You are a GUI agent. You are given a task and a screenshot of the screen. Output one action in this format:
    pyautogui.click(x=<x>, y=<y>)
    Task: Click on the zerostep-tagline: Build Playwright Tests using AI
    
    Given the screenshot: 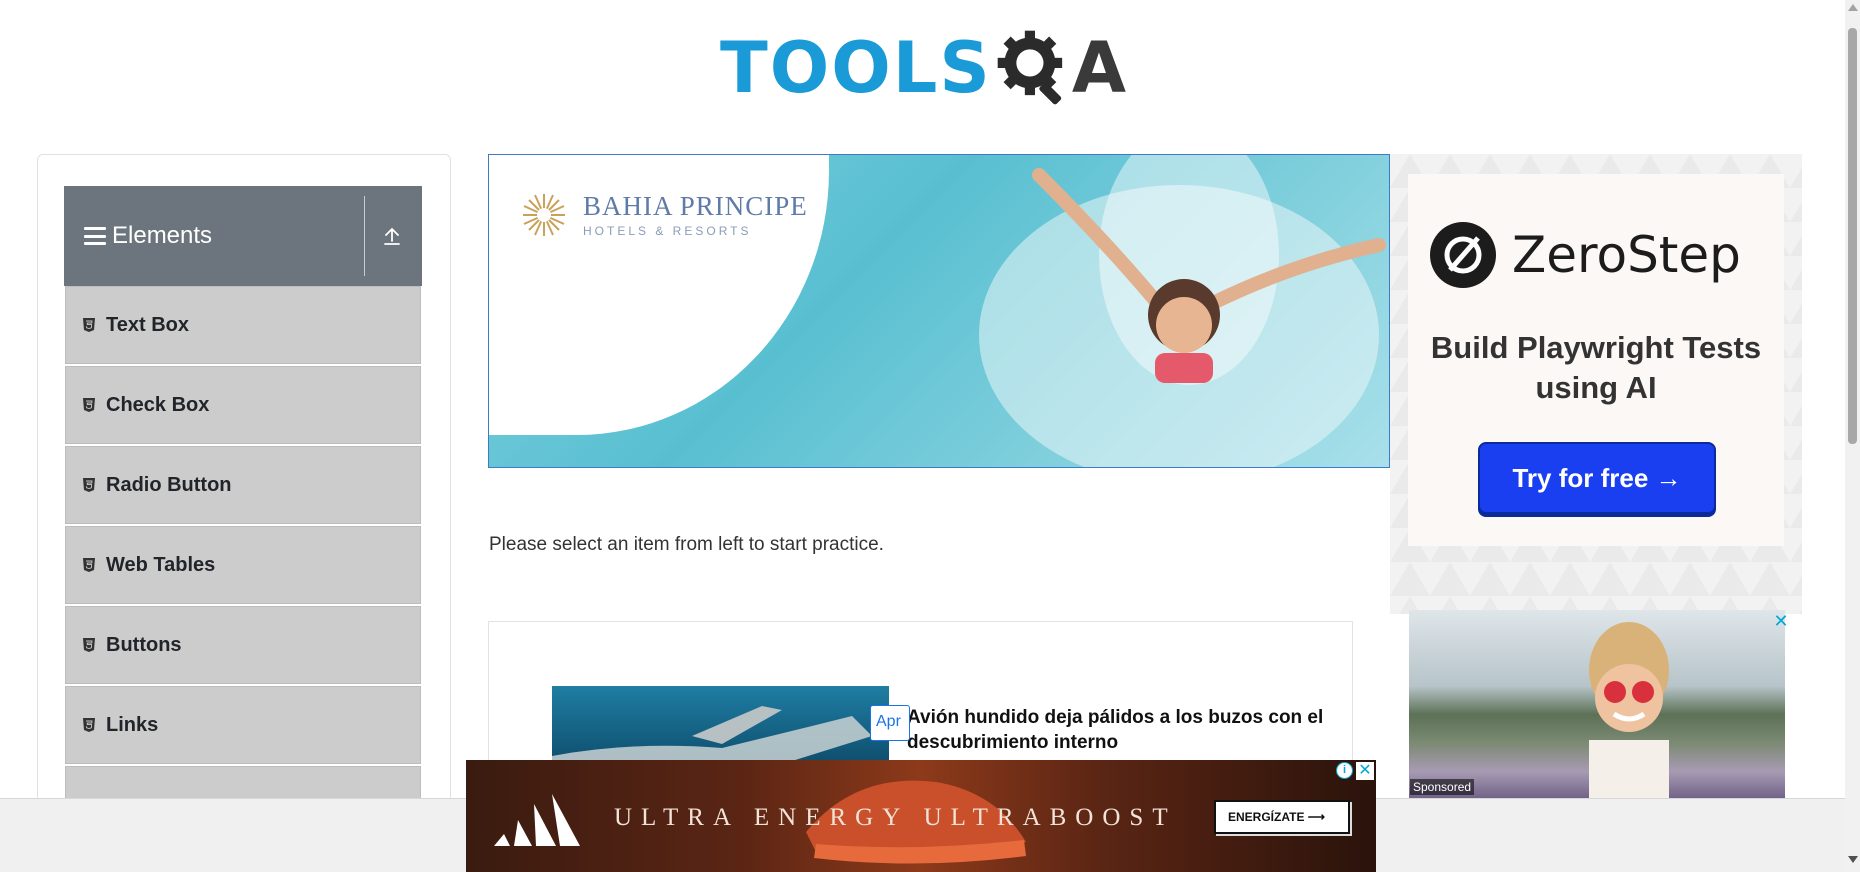 What is the action you would take?
    pyautogui.click(x=1596, y=367)
    